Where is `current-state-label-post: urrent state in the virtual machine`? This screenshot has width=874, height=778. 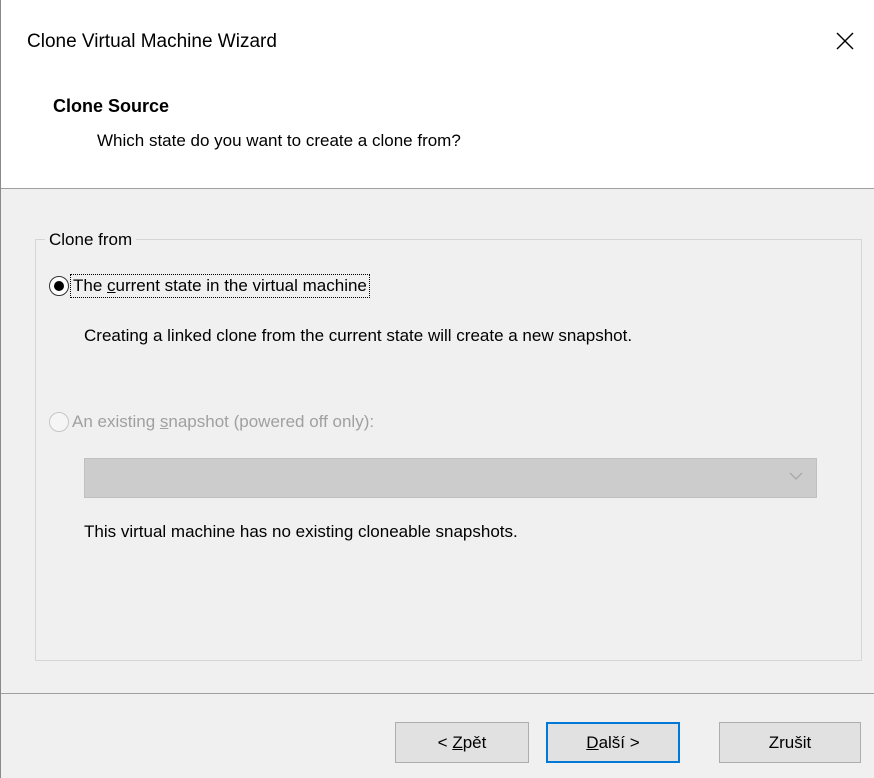
current-state-label-post: urrent state in the virtual machine is located at coordinates (241, 285).